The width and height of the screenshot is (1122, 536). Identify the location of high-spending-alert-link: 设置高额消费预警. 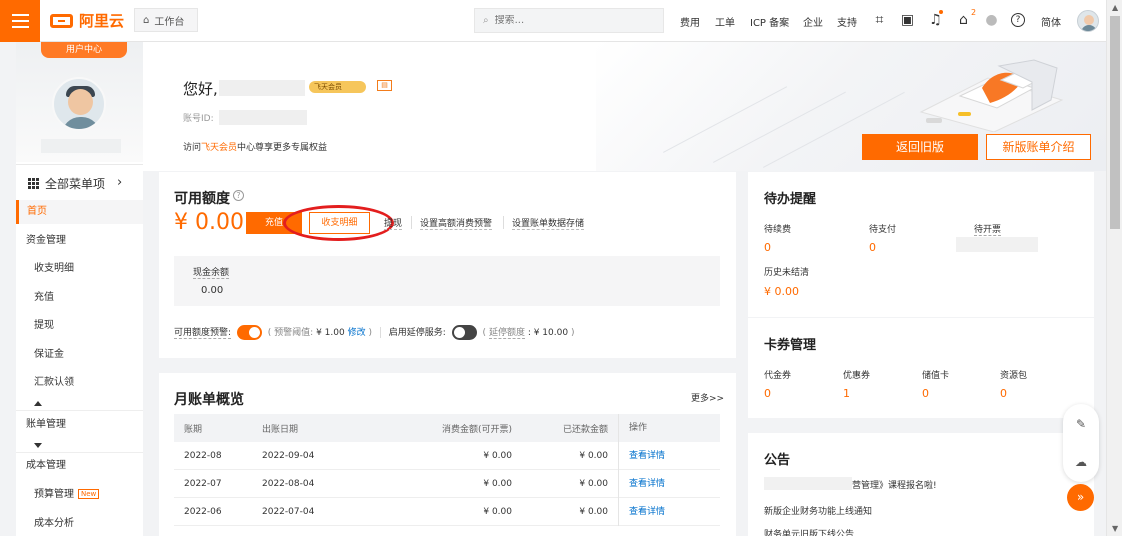
(456, 223).